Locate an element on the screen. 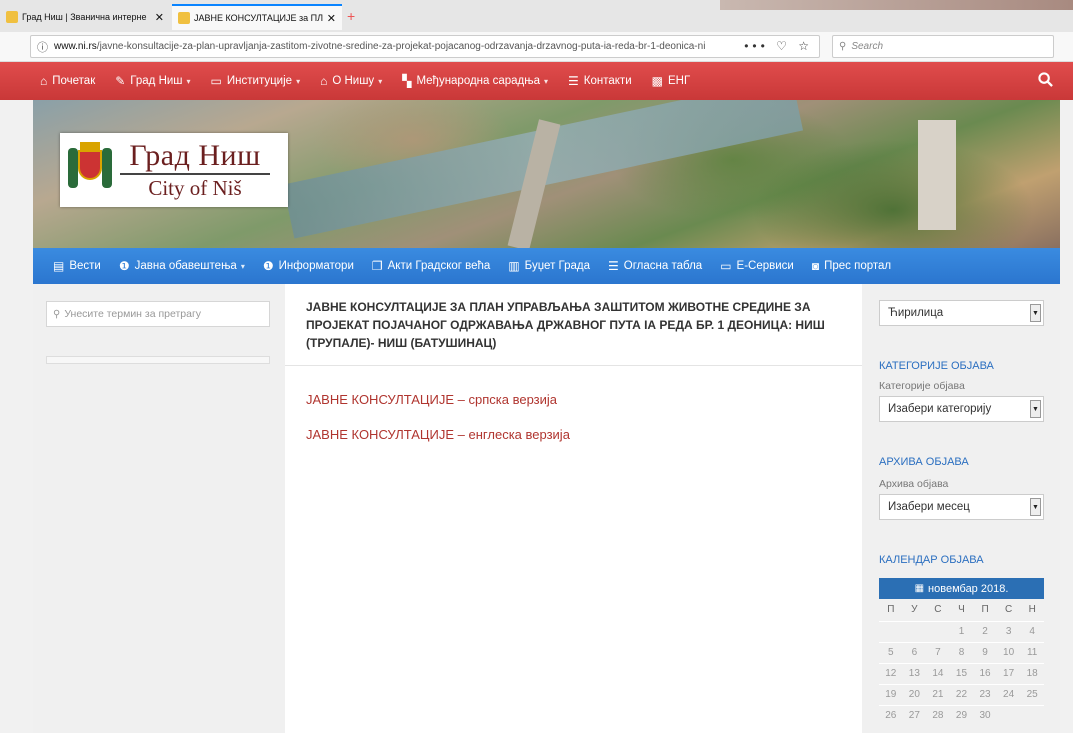 The width and height of the screenshot is (1073, 733). nav-item-city: ✎ Град Ниш ▾ is located at coordinates (152, 81).